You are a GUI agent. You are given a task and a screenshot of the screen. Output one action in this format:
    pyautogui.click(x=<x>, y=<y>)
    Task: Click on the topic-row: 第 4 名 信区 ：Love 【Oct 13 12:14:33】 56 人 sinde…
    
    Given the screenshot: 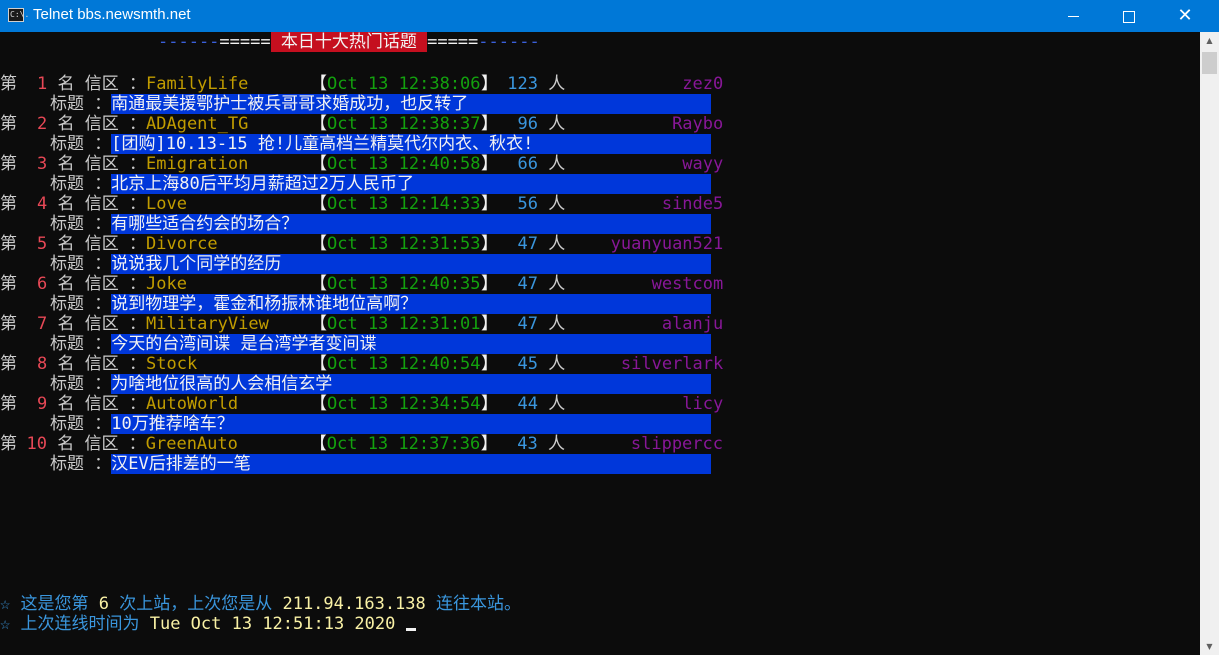 What is the action you would take?
    pyautogui.click(x=361, y=204)
    